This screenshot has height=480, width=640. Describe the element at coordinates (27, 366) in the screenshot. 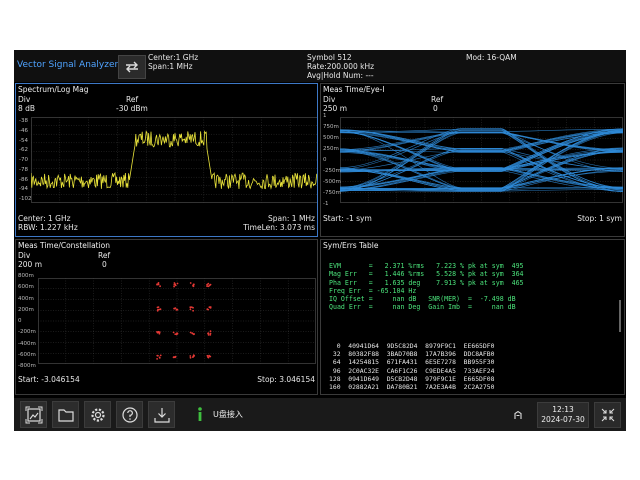

I see `y-tick-label: -800m` at that location.